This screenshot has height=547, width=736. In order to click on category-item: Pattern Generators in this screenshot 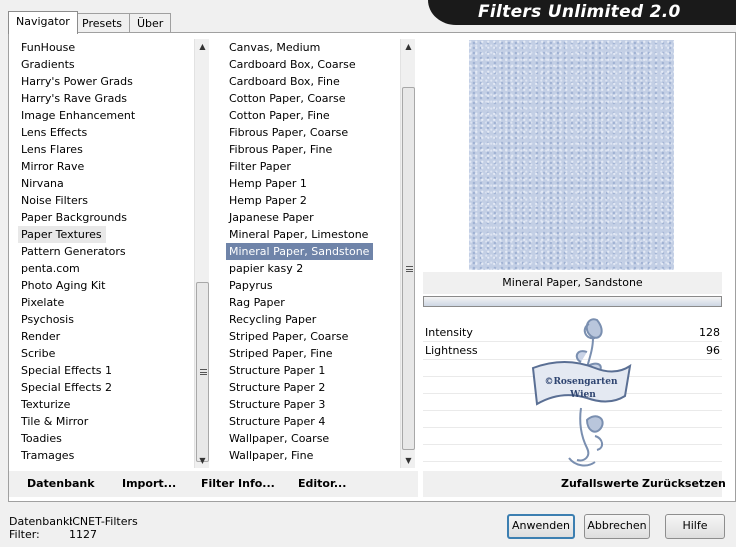, I will do `click(106, 251)`.